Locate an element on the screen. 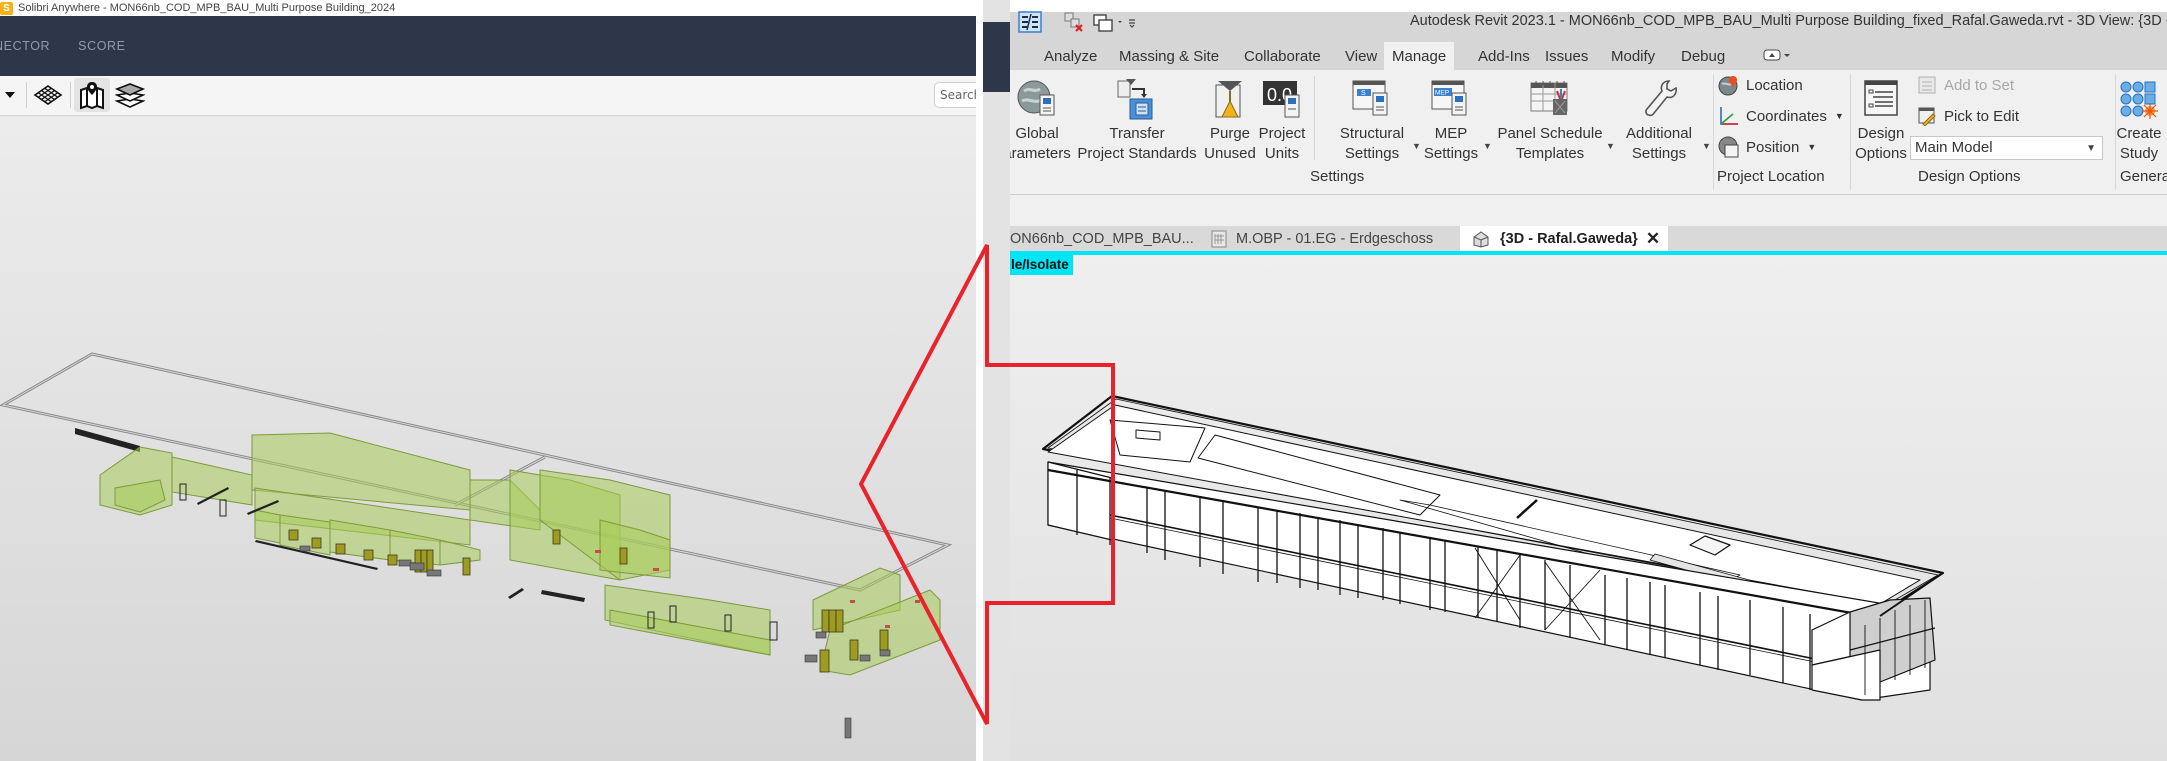  pick-to-edit-button: Pick to Edit is located at coordinates (1967, 116).